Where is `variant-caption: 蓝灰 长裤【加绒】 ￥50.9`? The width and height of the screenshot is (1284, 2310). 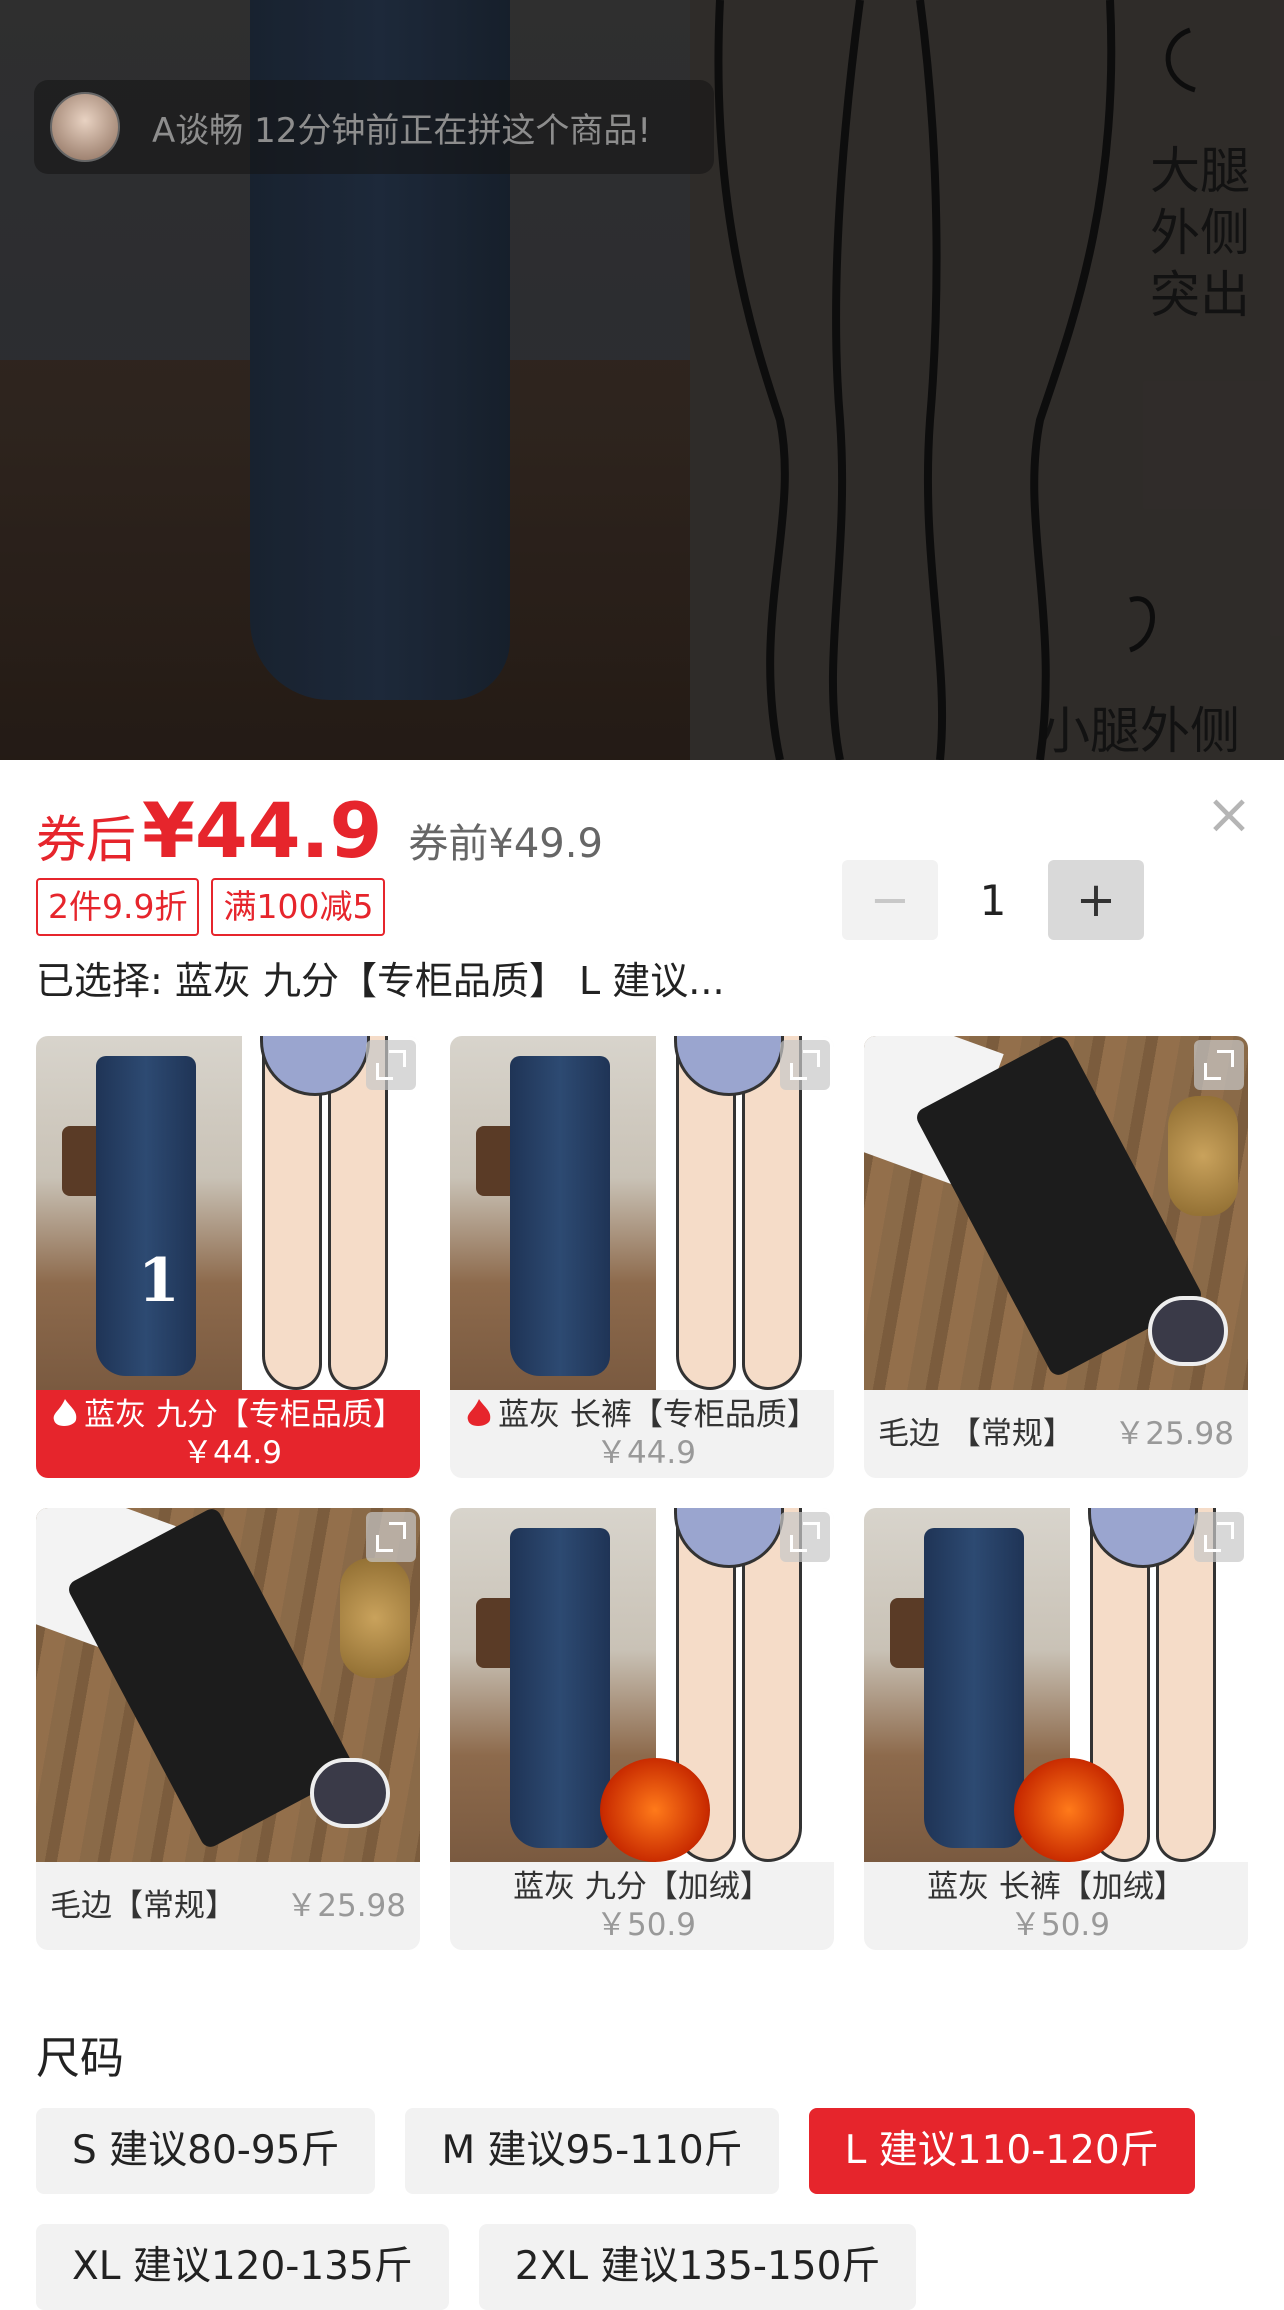 variant-caption: 蓝灰 长裤【加绒】 ￥50.9 is located at coordinates (1056, 1906).